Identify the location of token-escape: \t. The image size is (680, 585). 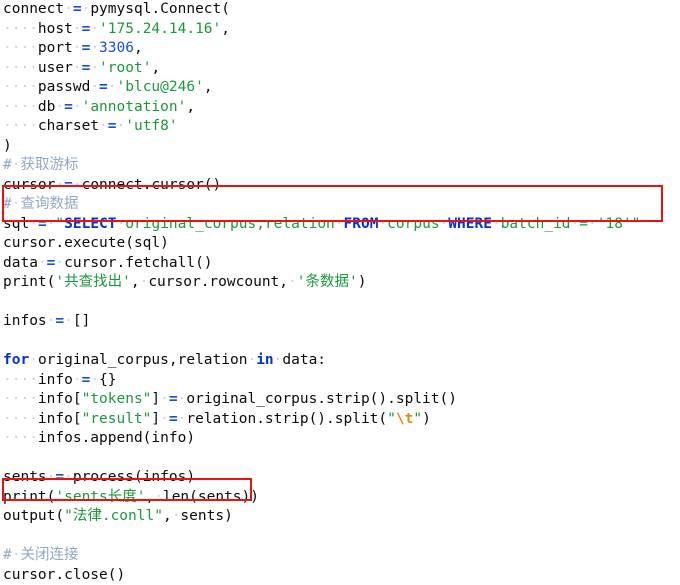
(404, 419).